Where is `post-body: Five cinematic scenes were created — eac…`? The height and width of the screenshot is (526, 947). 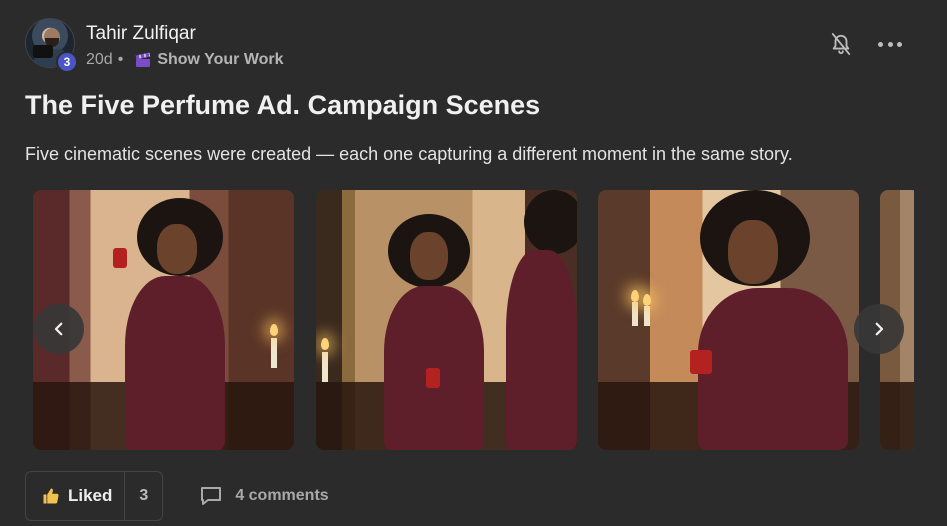 post-body: Five cinematic scenes were created — eac… is located at coordinates (409, 154).